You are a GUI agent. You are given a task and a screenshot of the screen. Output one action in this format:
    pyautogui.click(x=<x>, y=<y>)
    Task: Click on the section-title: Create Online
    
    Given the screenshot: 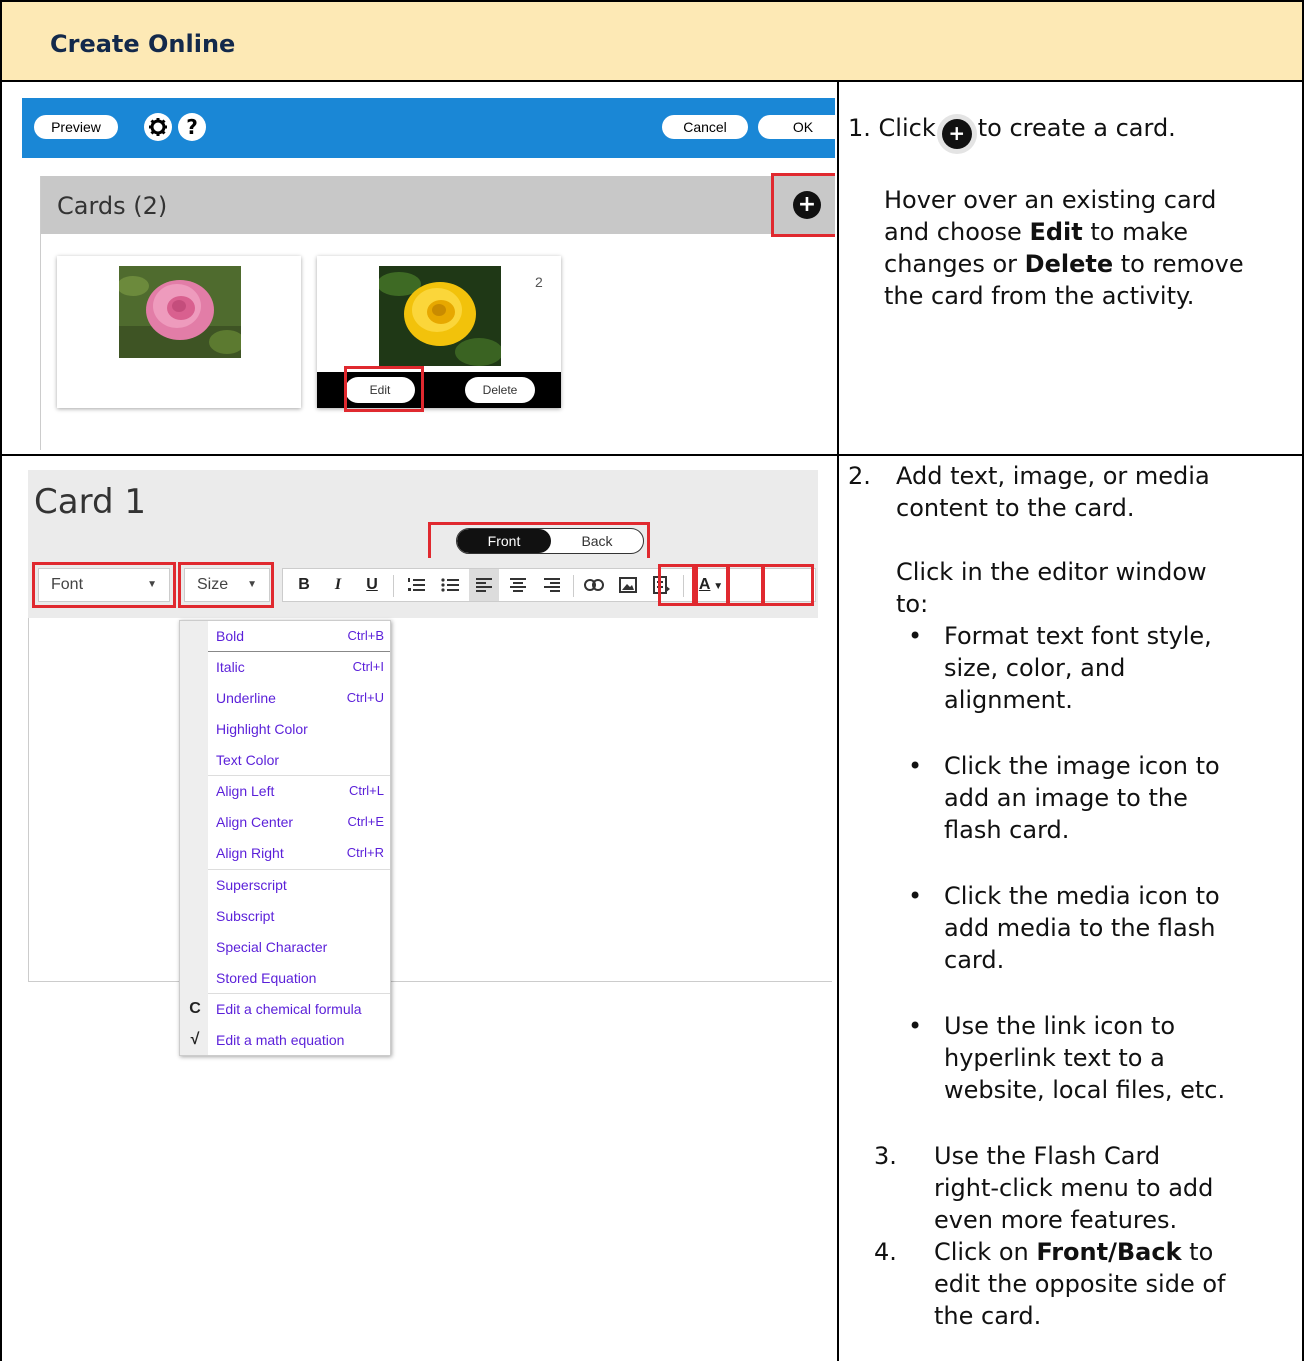 What is the action you would take?
    pyautogui.click(x=143, y=44)
    